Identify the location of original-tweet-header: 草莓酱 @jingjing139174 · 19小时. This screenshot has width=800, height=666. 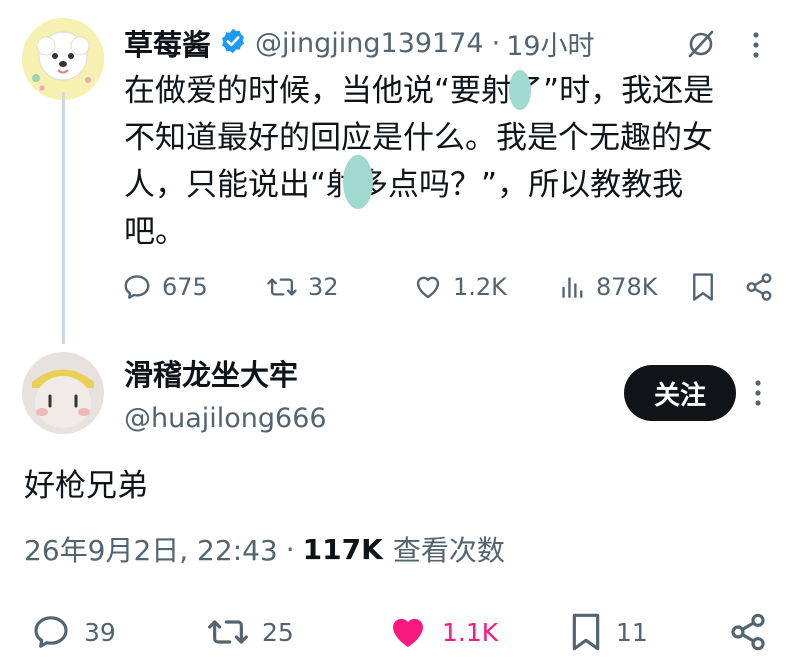
(359, 43).